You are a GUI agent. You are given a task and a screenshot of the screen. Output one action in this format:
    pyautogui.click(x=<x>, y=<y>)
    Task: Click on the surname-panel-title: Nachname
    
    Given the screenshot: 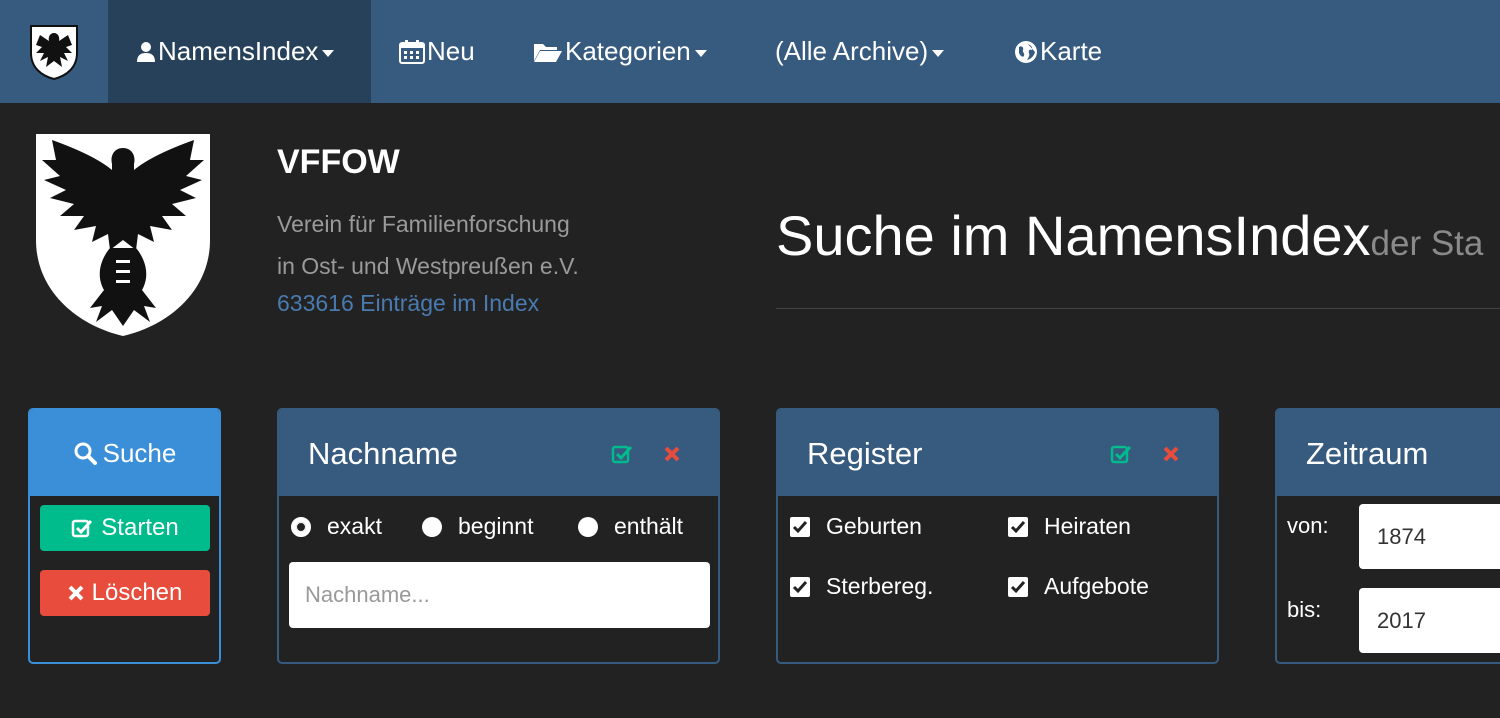 What is the action you would take?
    pyautogui.click(x=383, y=453)
    